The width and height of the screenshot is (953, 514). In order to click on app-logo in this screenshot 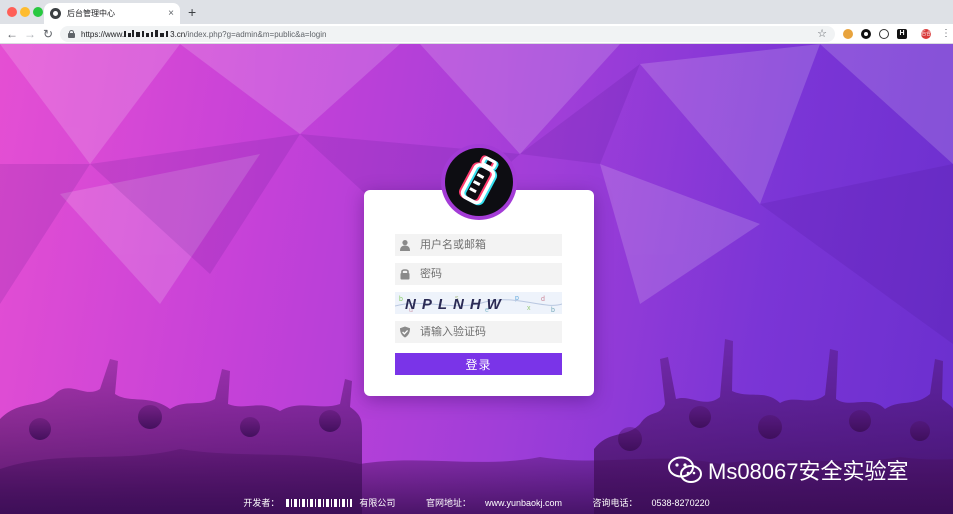, I will do `click(479, 182)`.